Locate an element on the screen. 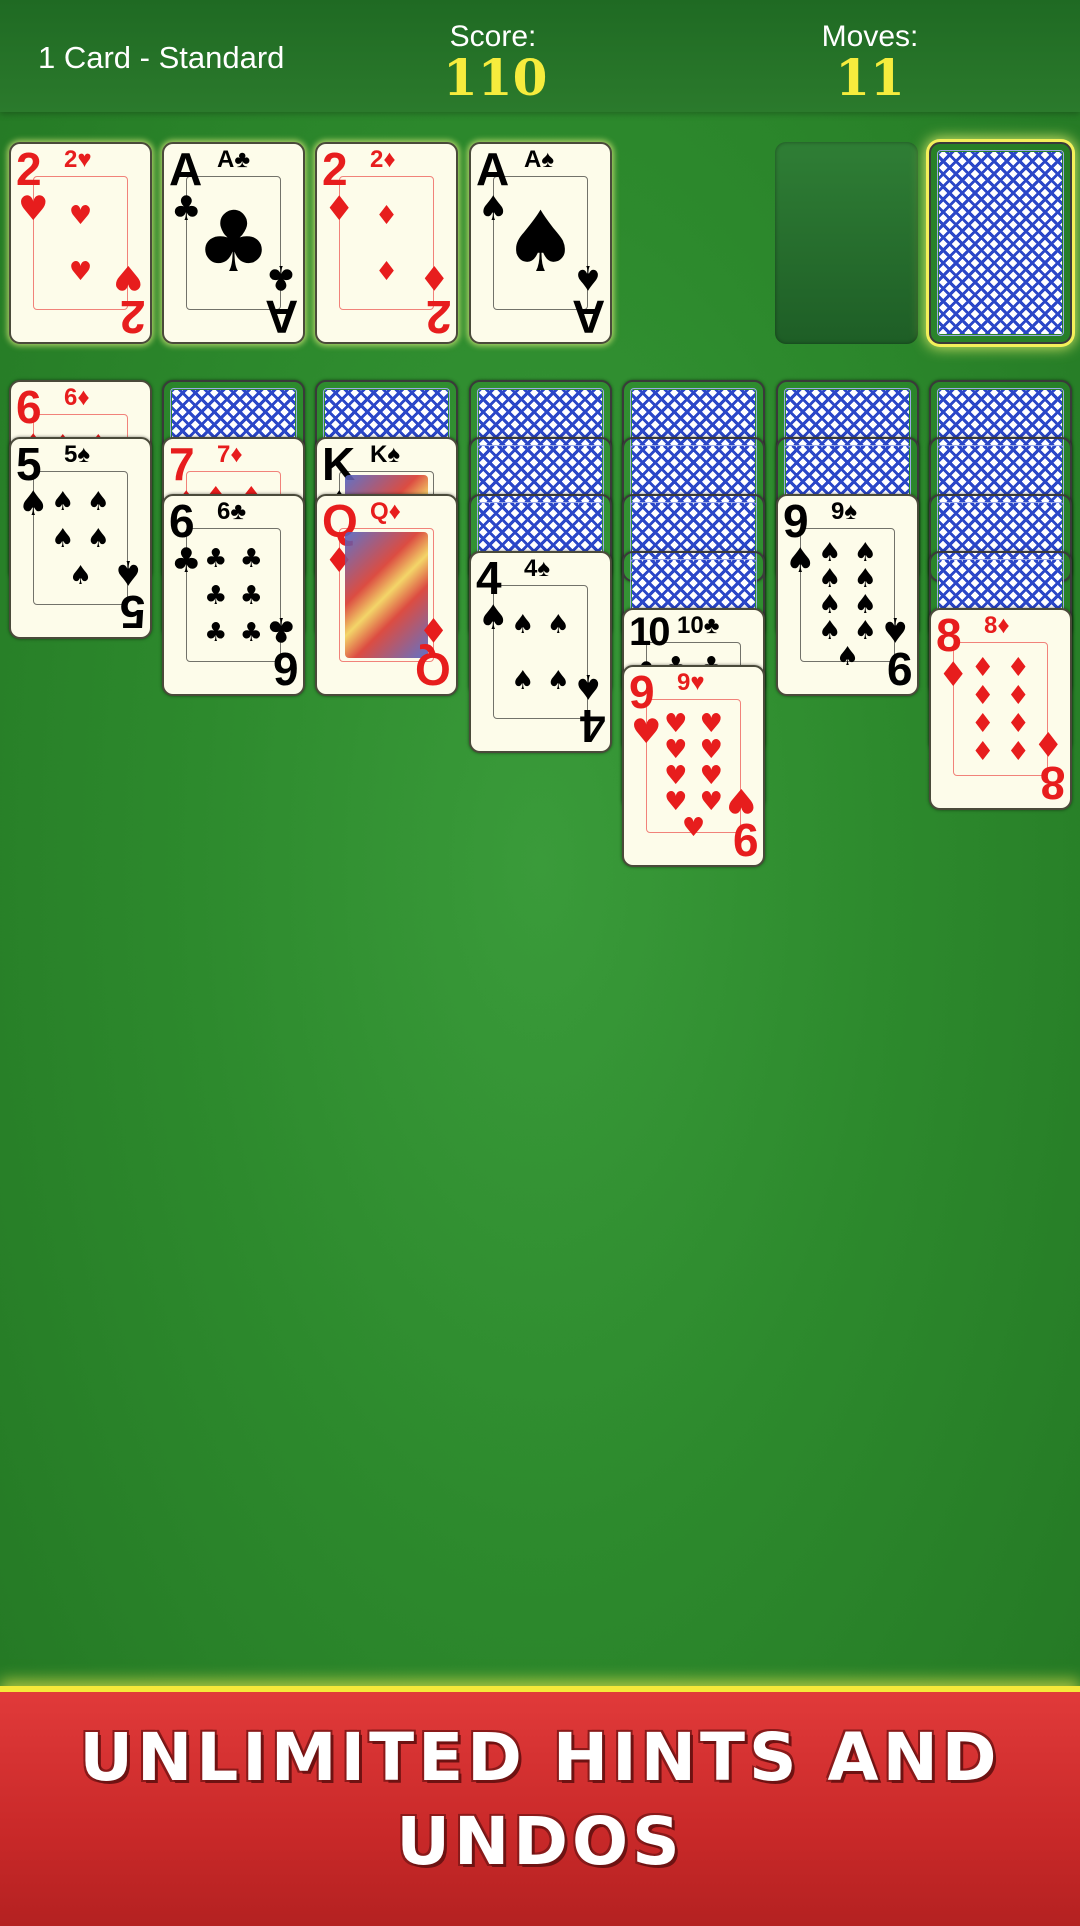 The width and height of the screenshot is (1080, 1926). card-rank: 8 is located at coordinates (949, 635).